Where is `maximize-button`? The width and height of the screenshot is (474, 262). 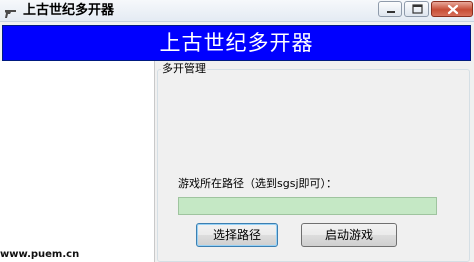 maximize-button is located at coordinates (416, 9).